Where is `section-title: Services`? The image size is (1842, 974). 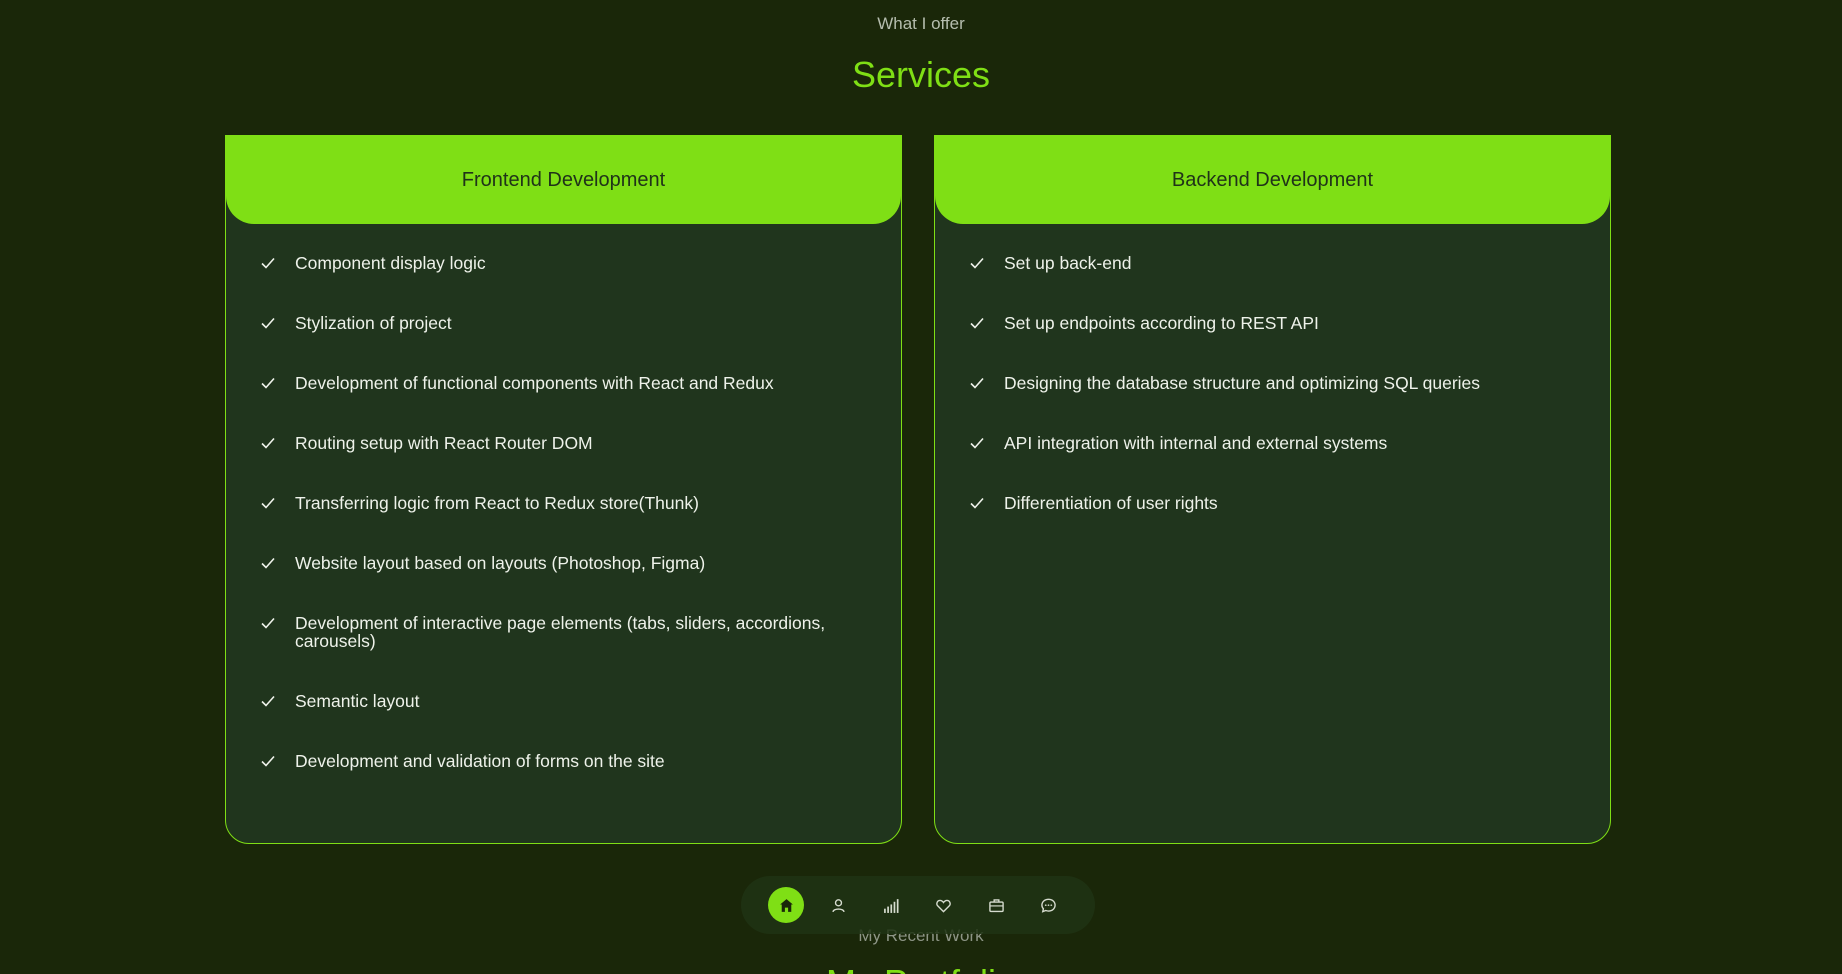
section-title: Services is located at coordinates (921, 74).